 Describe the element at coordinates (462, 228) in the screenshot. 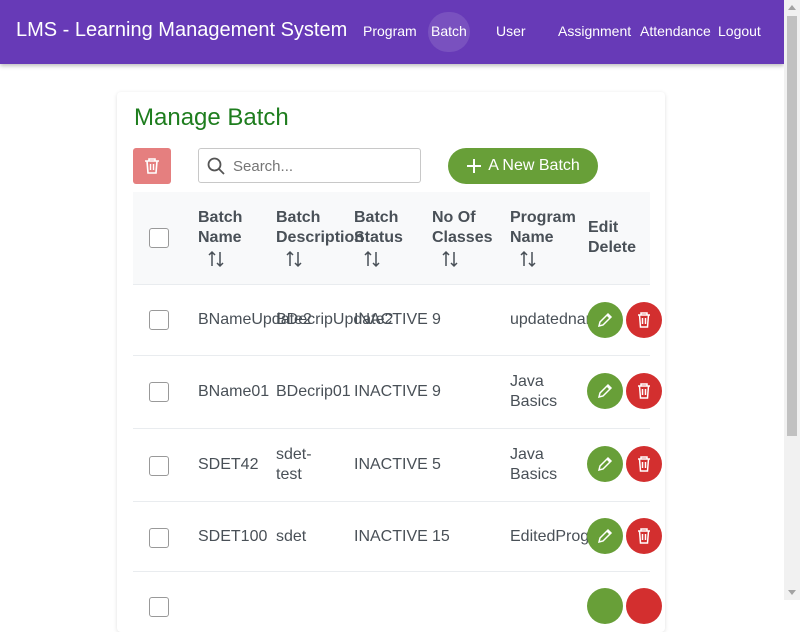

I see `header-no-of-classes: No Of Classes` at that location.